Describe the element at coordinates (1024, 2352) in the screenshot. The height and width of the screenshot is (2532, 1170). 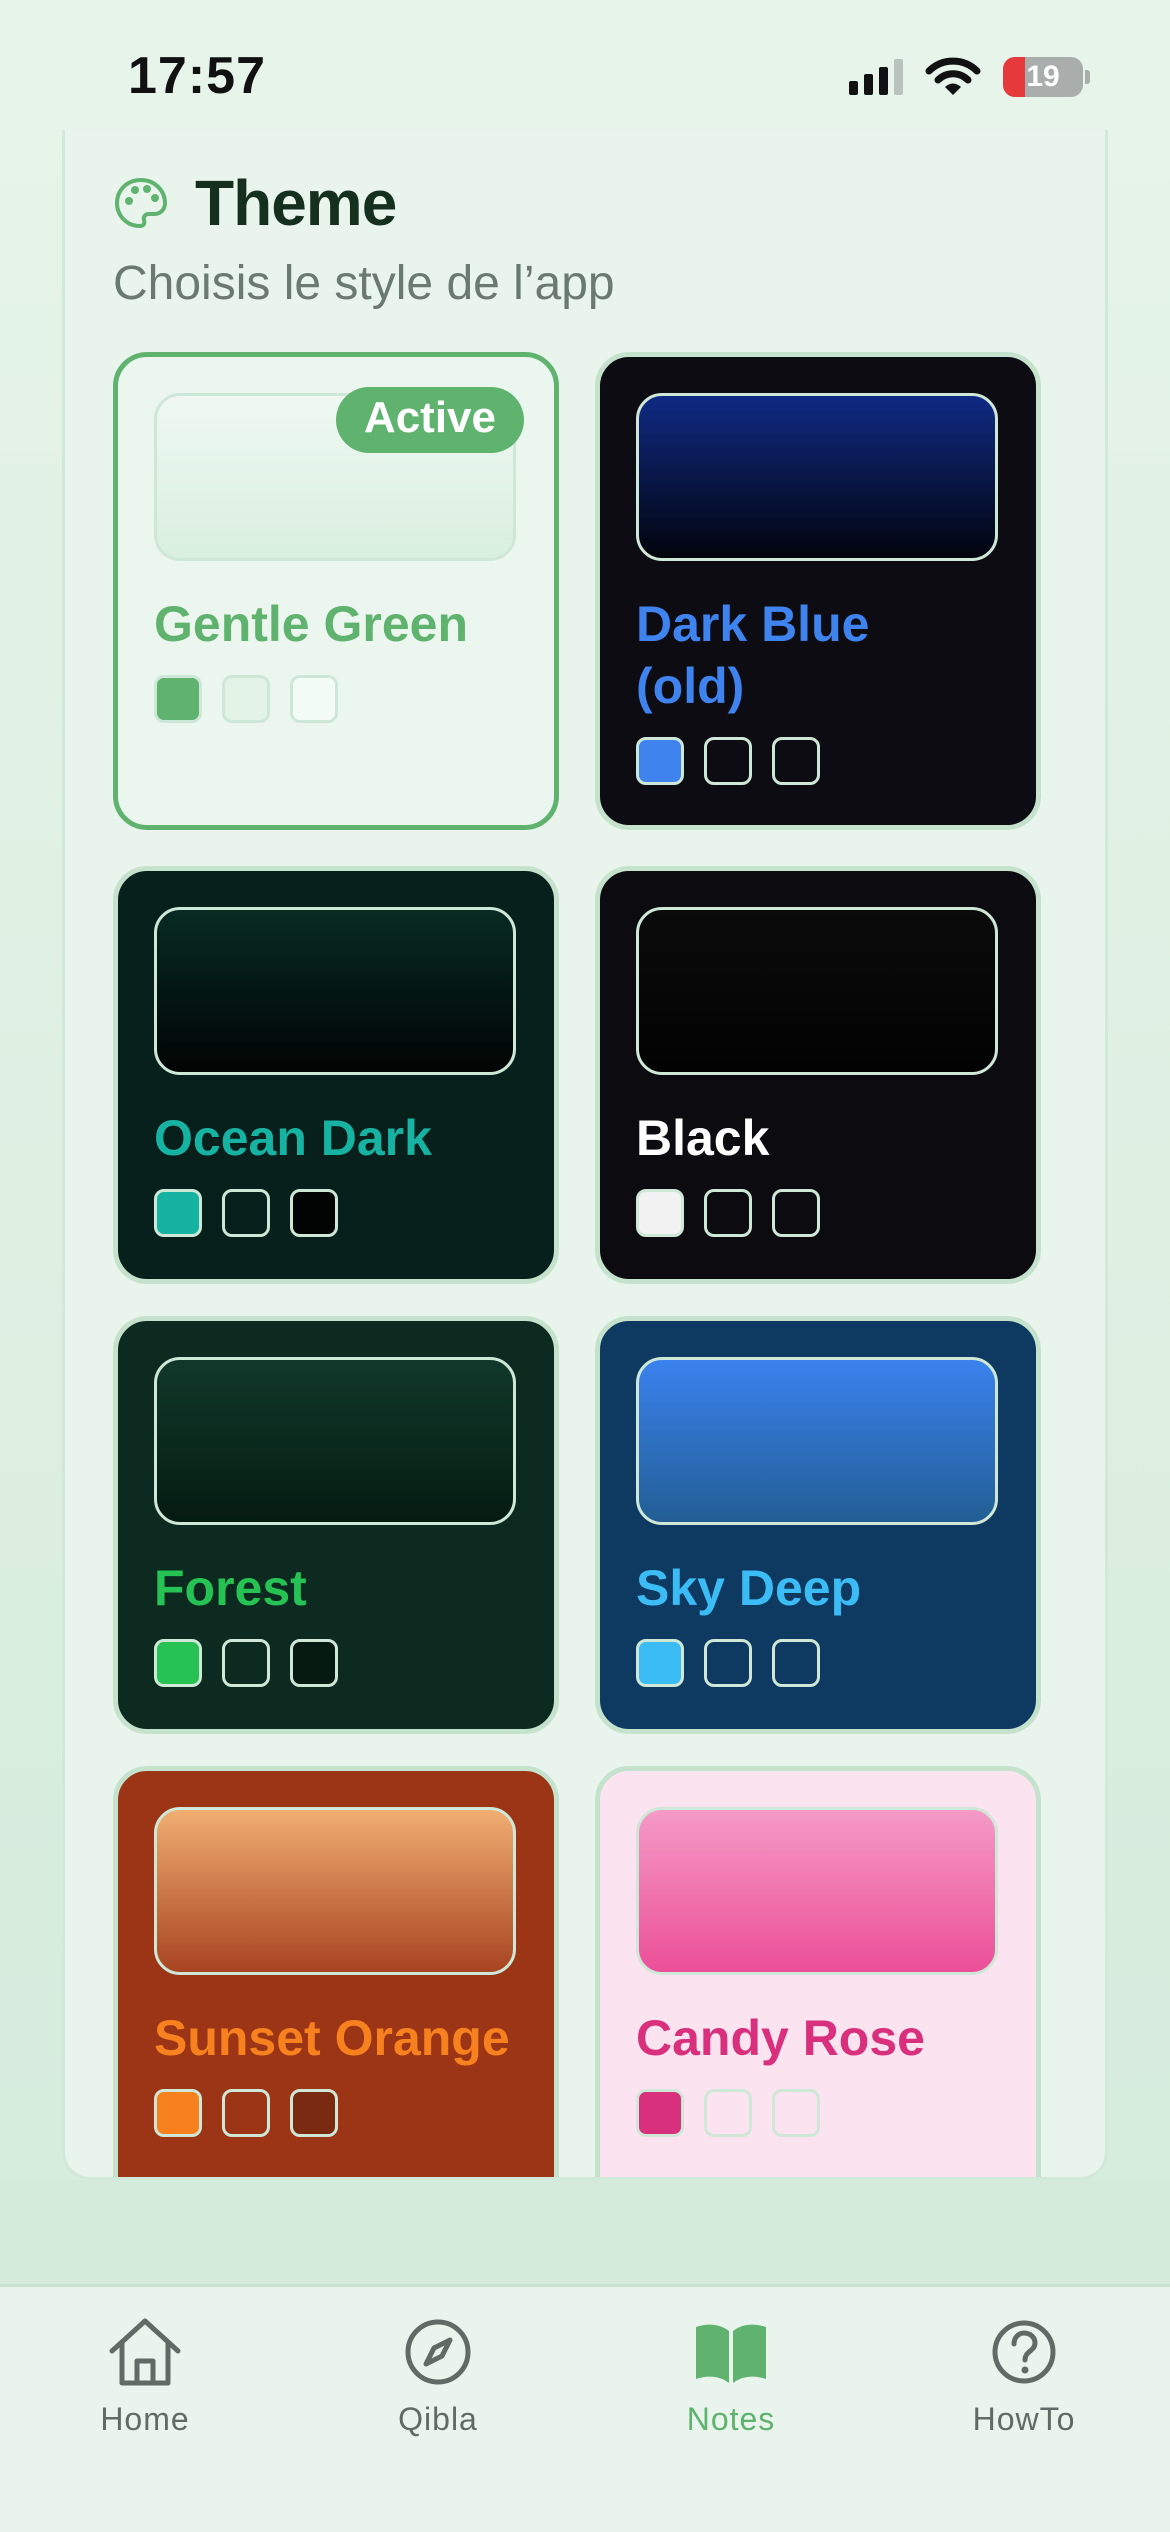
I see `help-circle-icon` at that location.